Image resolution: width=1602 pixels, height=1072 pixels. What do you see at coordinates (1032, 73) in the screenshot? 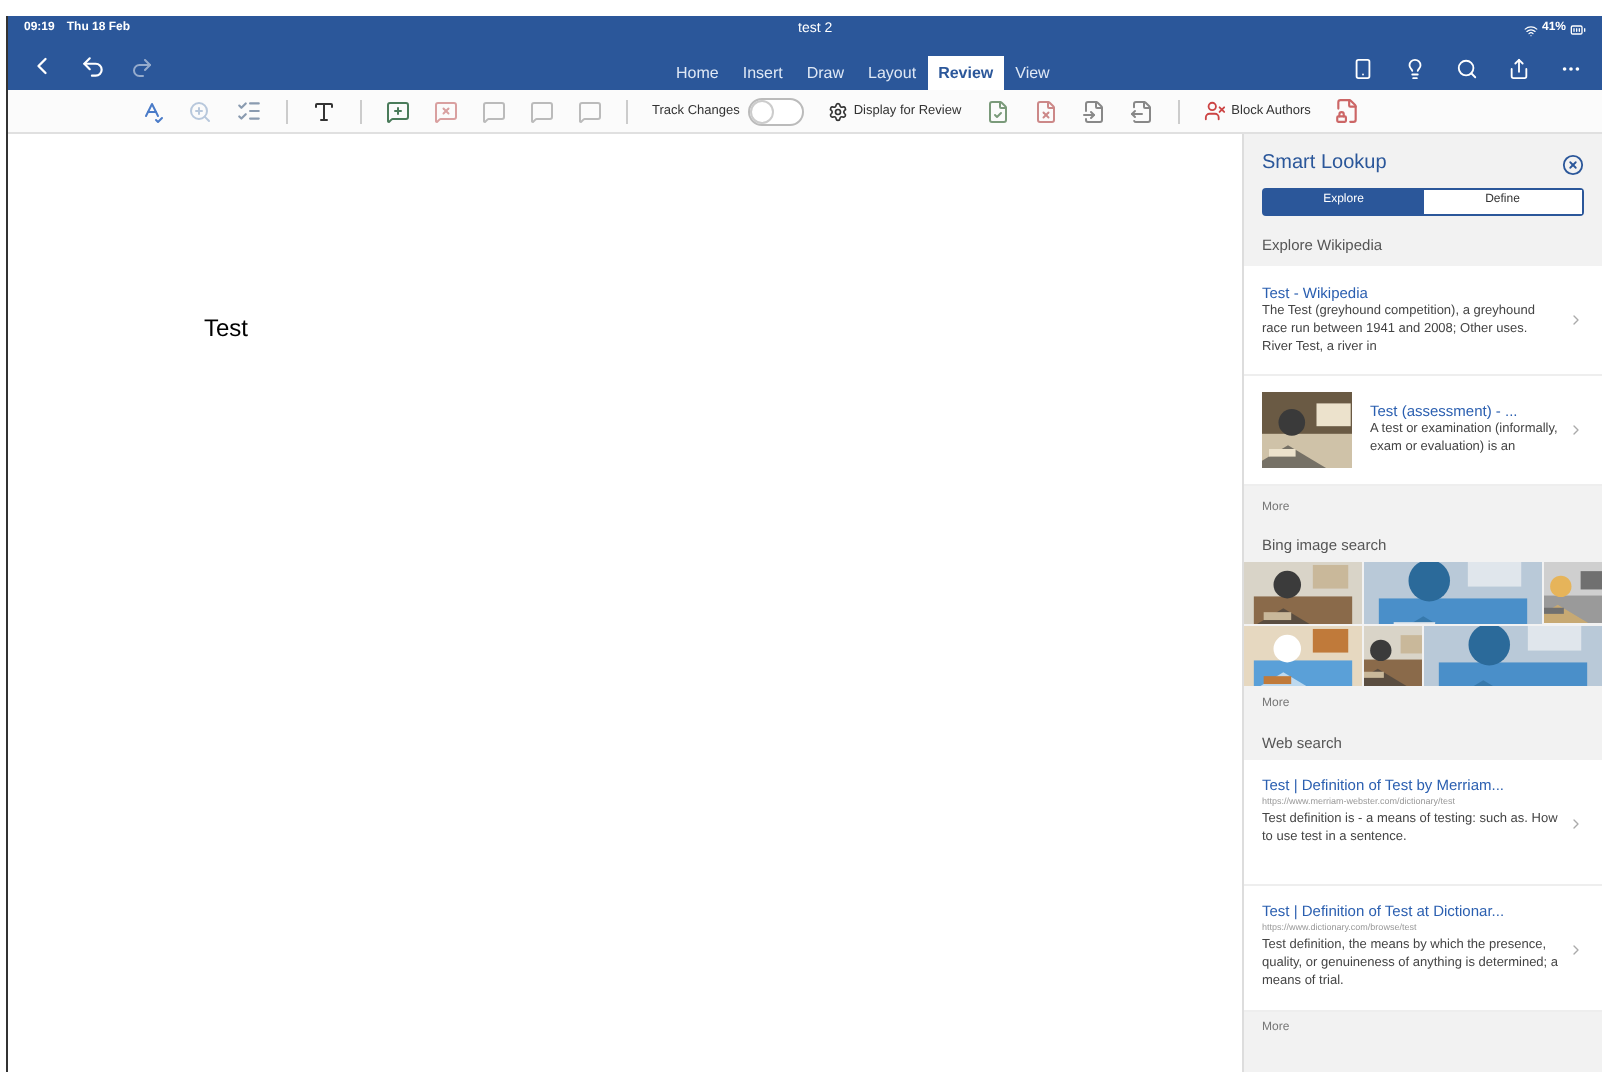
I see `ribbon-tab: View` at bounding box center [1032, 73].